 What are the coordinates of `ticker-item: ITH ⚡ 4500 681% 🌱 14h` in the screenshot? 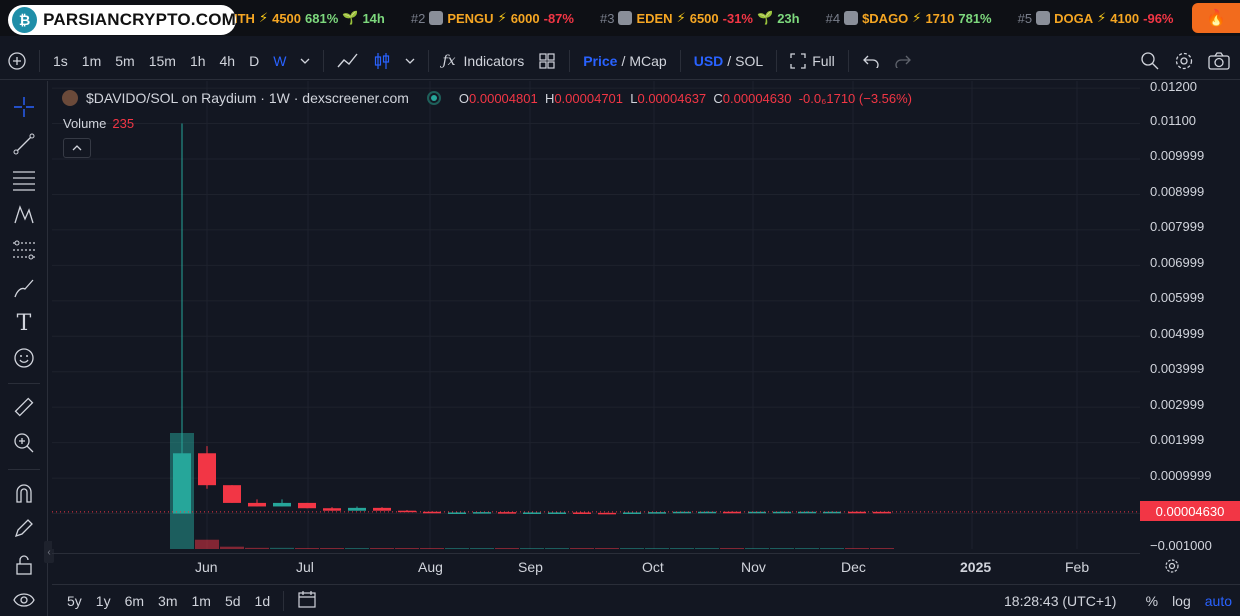 It's located at (309, 18).